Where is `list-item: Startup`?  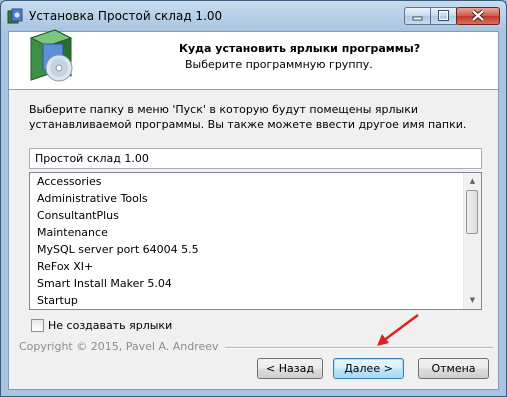
list-item: Startup is located at coordinates (247, 300).